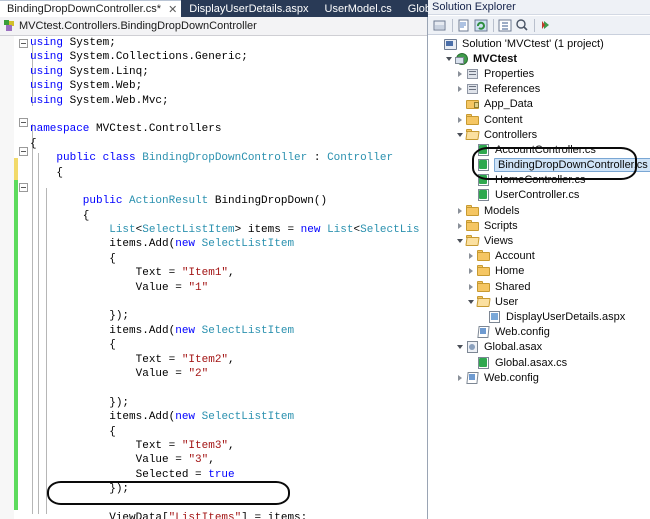 This screenshot has width=650, height=519. I want to click on tab-display-user-details: DisplayUserDetails.aspx, so click(248, 8).